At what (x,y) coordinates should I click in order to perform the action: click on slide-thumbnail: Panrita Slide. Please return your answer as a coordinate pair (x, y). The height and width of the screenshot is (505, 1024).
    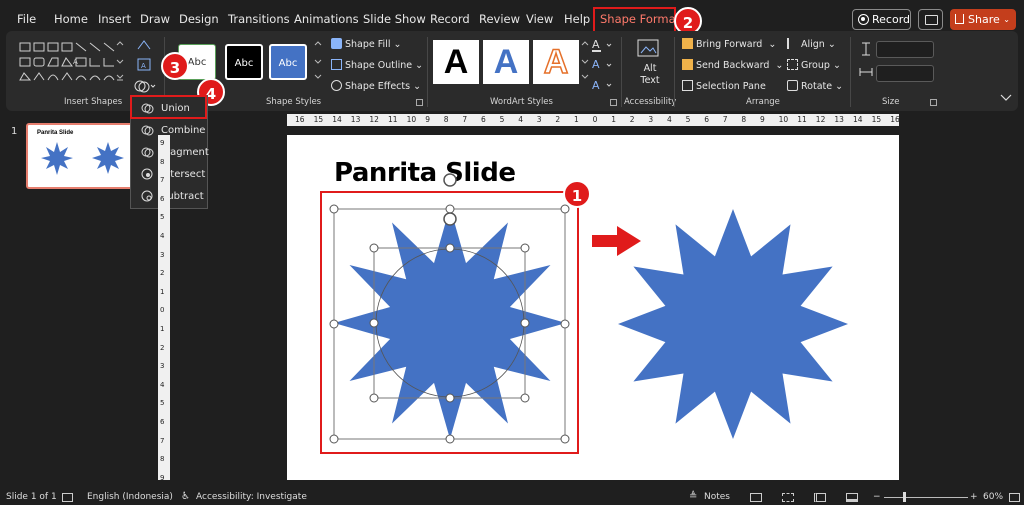
    Looking at the image, I should click on (84, 156).